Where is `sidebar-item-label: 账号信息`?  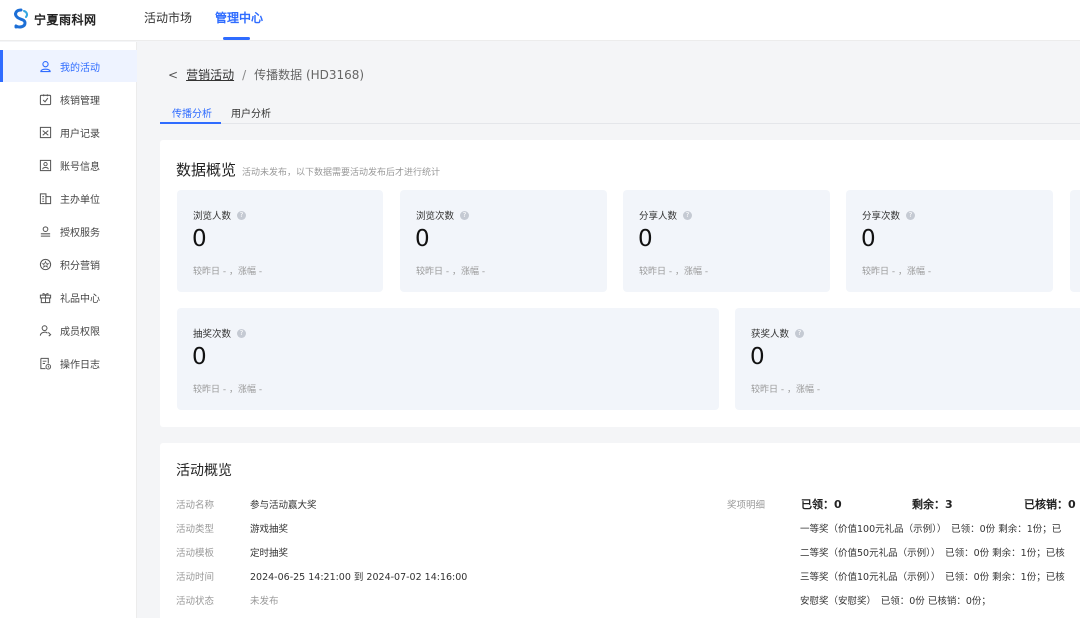 sidebar-item-label: 账号信息 is located at coordinates (80, 167).